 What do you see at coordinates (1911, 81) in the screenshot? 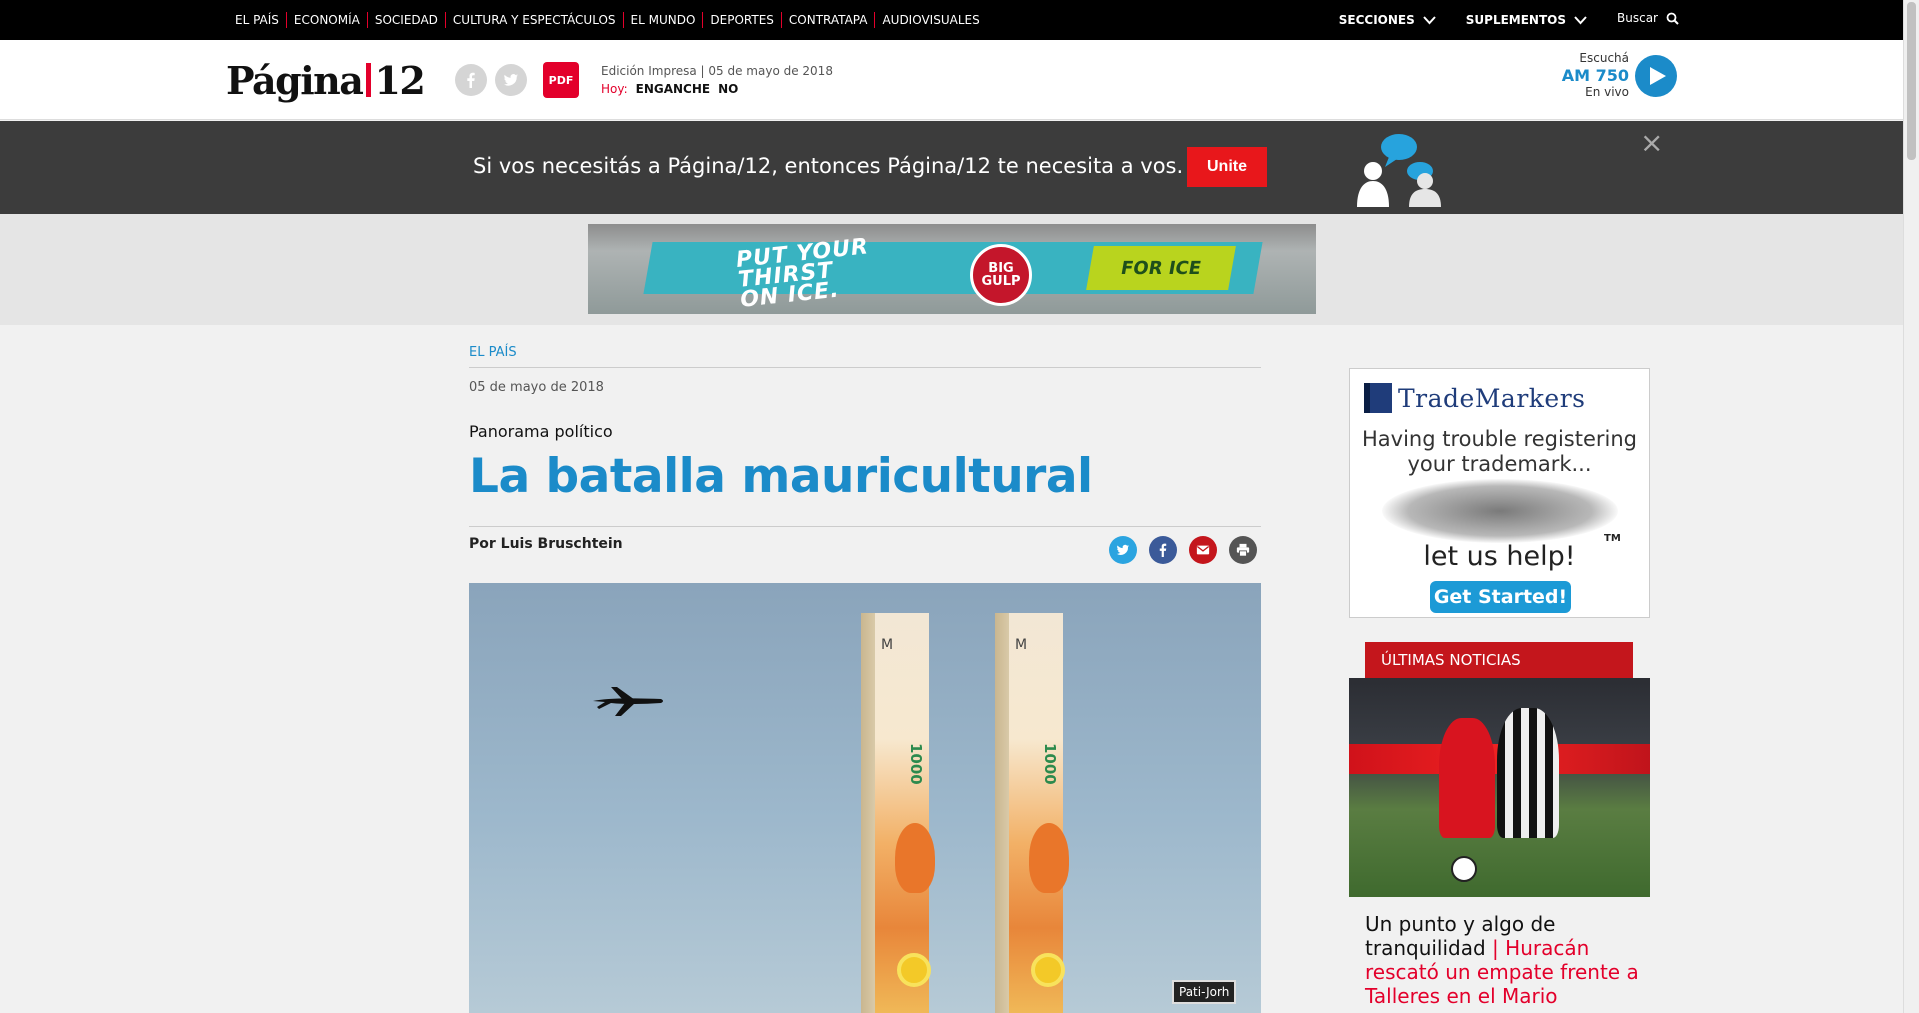
I see `scrollbar-thumb` at bounding box center [1911, 81].